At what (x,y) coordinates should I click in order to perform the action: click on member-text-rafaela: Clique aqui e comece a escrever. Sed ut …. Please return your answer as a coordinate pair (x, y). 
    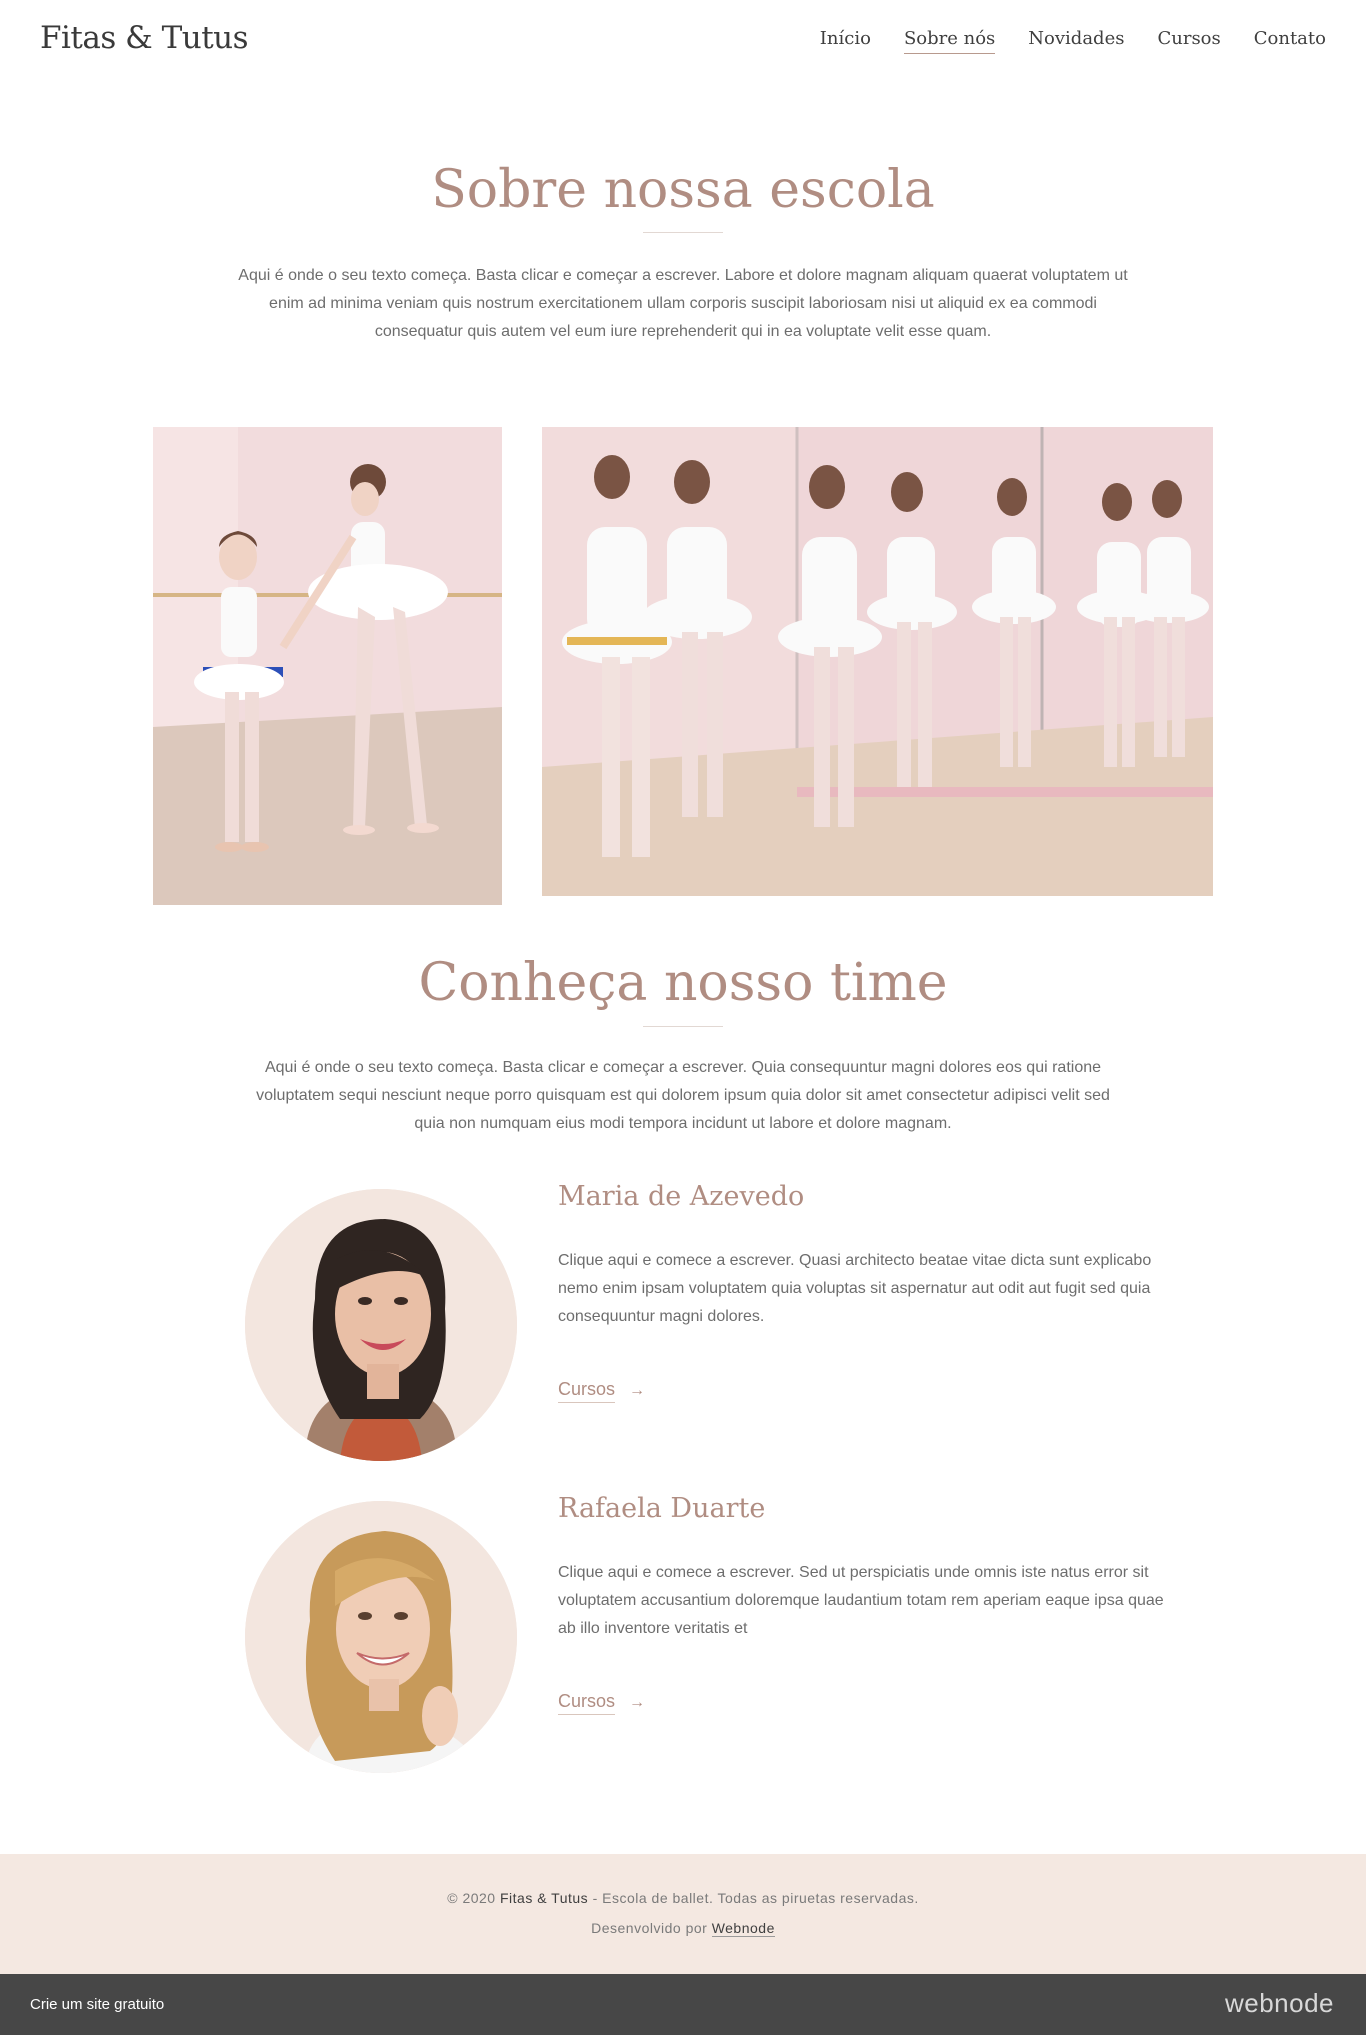
    Looking at the image, I should click on (861, 1600).